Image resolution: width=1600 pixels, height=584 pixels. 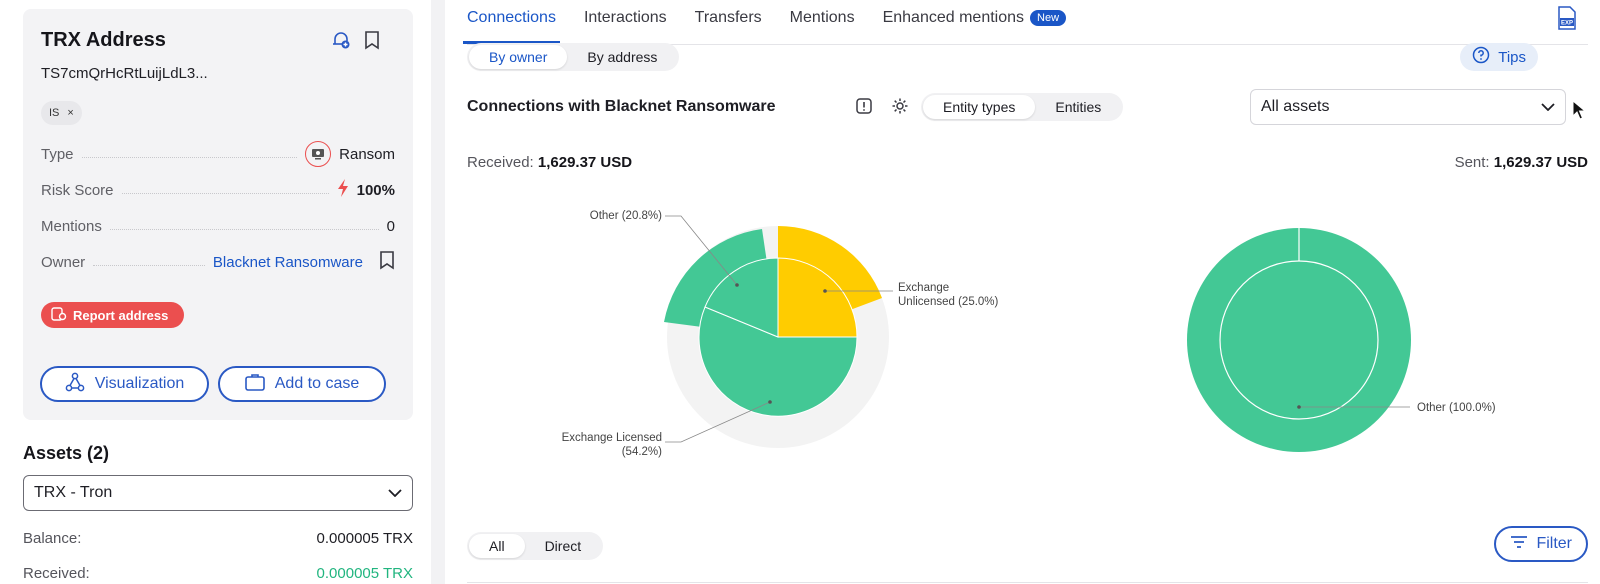 What do you see at coordinates (500, 162) in the screenshot?
I see `received-amount-label: Received:` at bounding box center [500, 162].